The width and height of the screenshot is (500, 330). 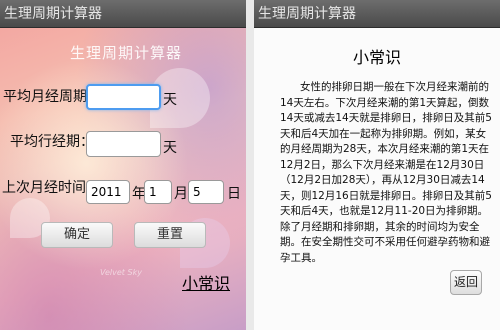 What do you see at coordinates (77, 235) in the screenshot?
I see `confirm-button: 确定` at bounding box center [77, 235].